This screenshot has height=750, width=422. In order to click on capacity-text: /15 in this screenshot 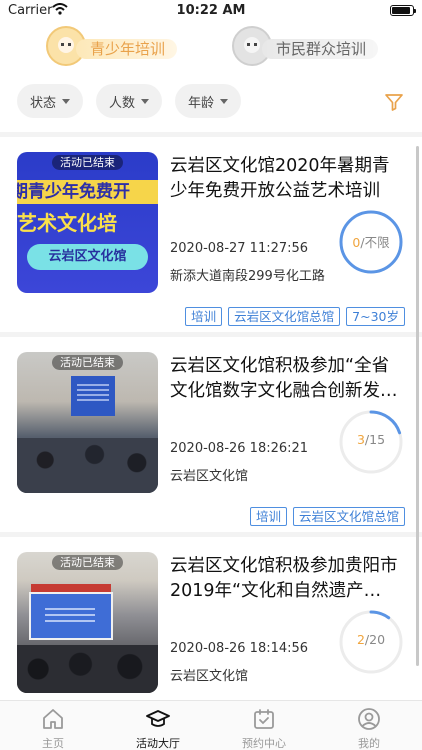, I will do `click(375, 439)`.